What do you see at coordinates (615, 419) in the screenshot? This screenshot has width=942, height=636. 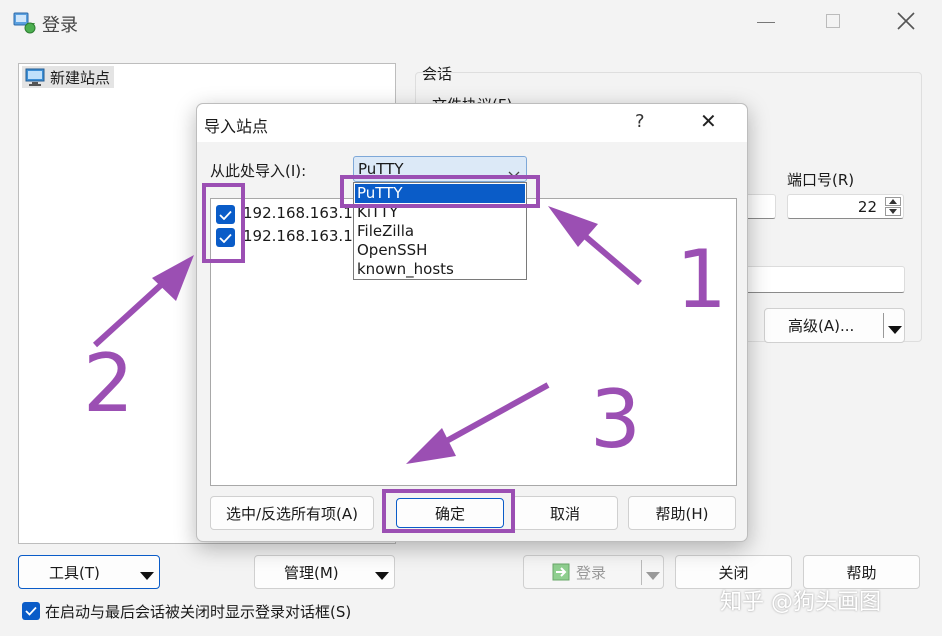 I see `annotation-step-3: 3` at bounding box center [615, 419].